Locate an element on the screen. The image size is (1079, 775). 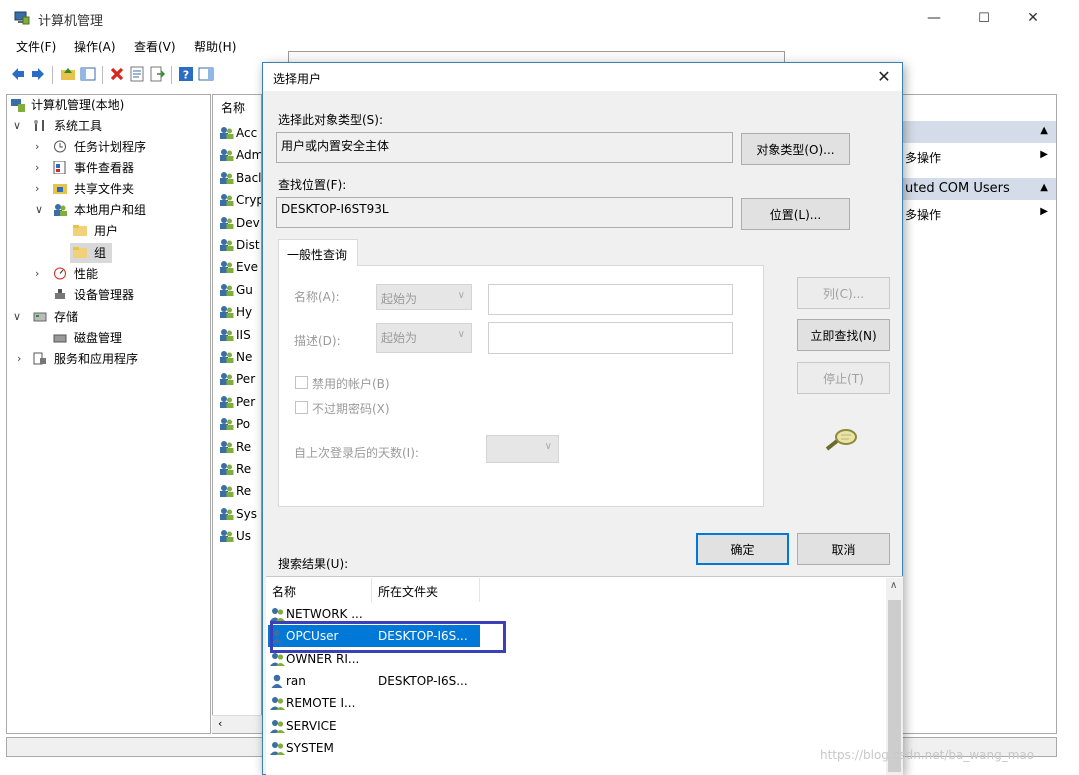
tree-disk-management: 磁盘管理 is located at coordinates (98, 338).